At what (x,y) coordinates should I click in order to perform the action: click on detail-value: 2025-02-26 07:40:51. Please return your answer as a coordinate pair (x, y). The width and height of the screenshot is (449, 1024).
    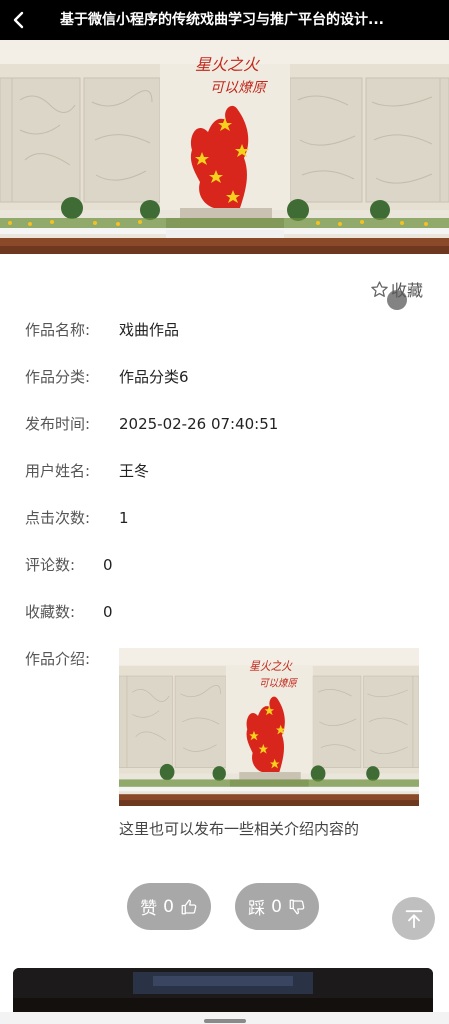
    Looking at the image, I should click on (199, 424).